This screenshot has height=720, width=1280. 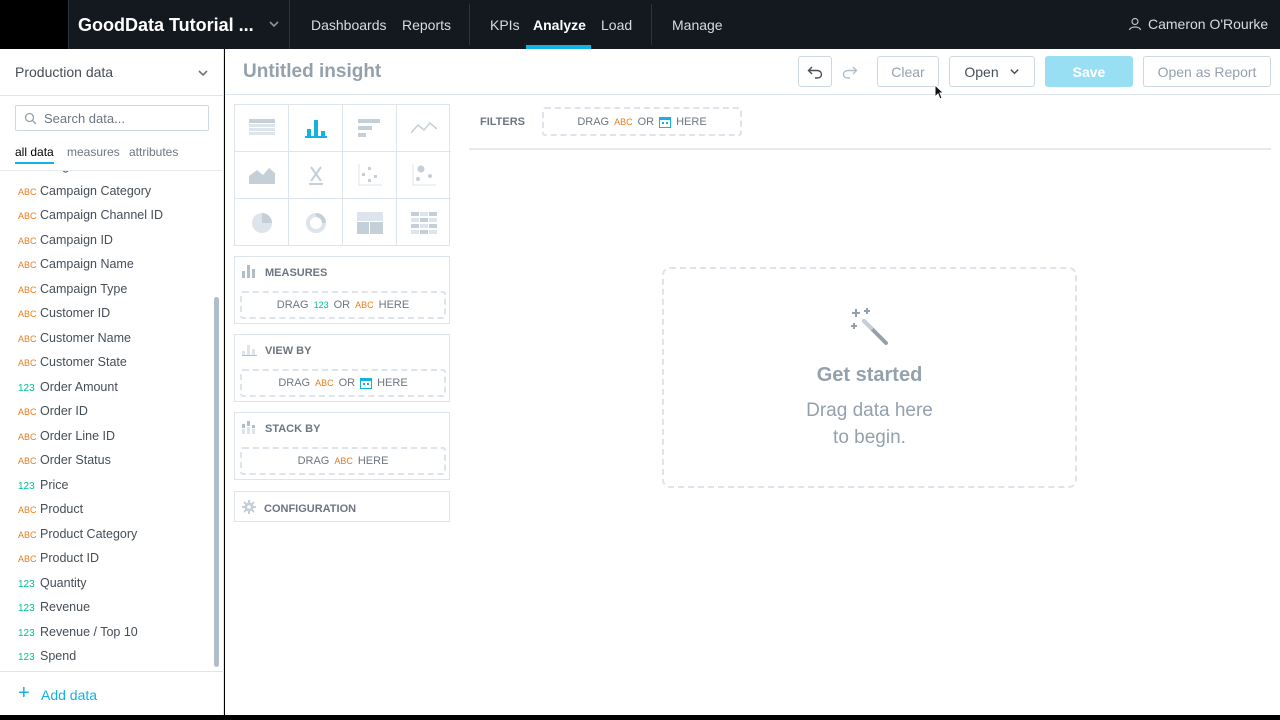 I want to click on chevron-down-icon, so click(x=274, y=24).